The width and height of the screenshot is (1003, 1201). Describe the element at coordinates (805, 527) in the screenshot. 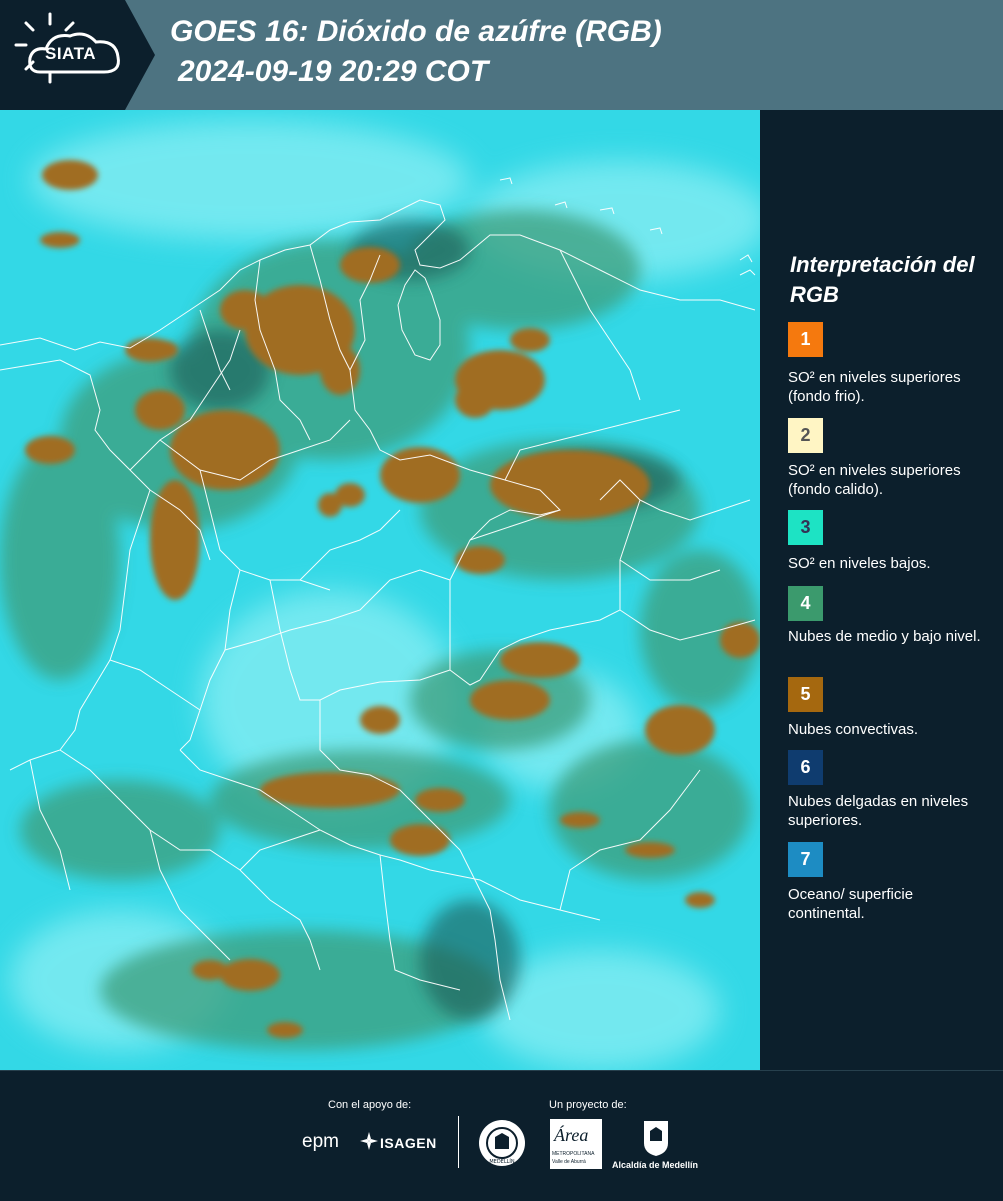

I see `legend-swatch-3: 3` at that location.